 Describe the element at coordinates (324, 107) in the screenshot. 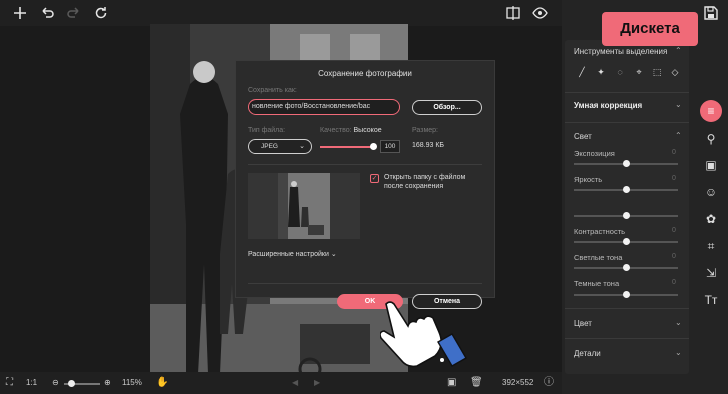

I see `save-path-input: новление фото/Восстановление/bac` at that location.